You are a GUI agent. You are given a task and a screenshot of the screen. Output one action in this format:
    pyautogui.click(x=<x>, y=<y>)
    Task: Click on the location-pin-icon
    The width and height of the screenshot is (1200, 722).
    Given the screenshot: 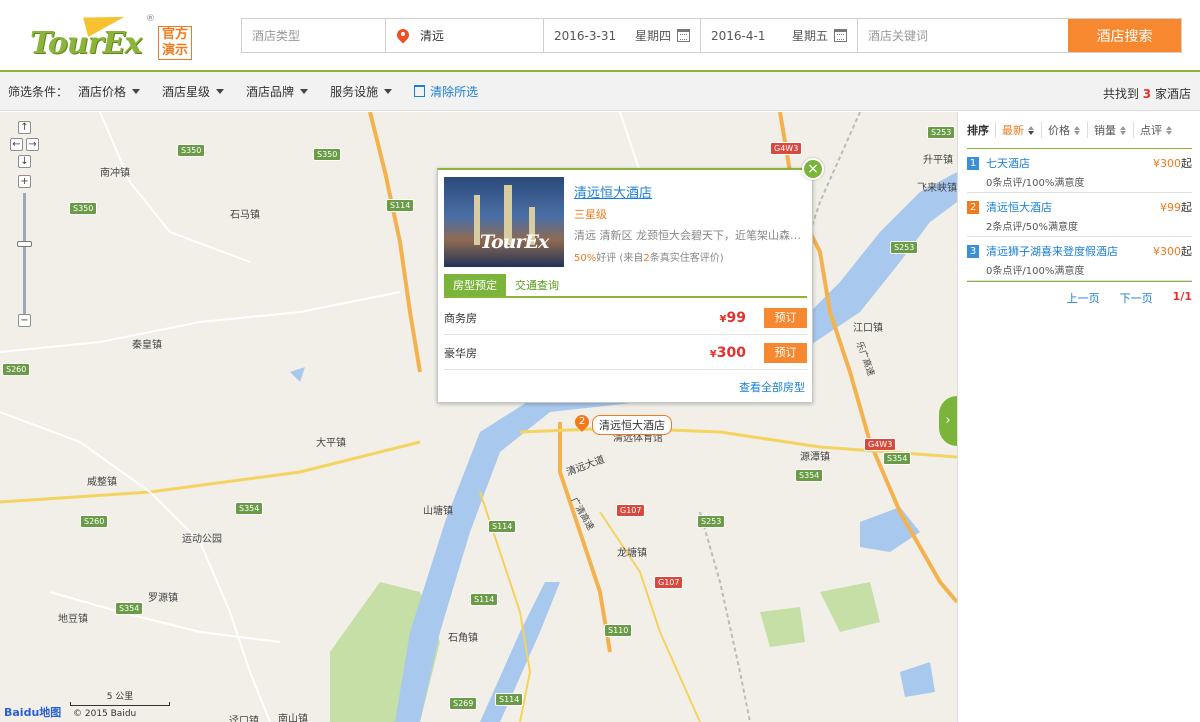 What is the action you would take?
    pyautogui.click(x=403, y=36)
    